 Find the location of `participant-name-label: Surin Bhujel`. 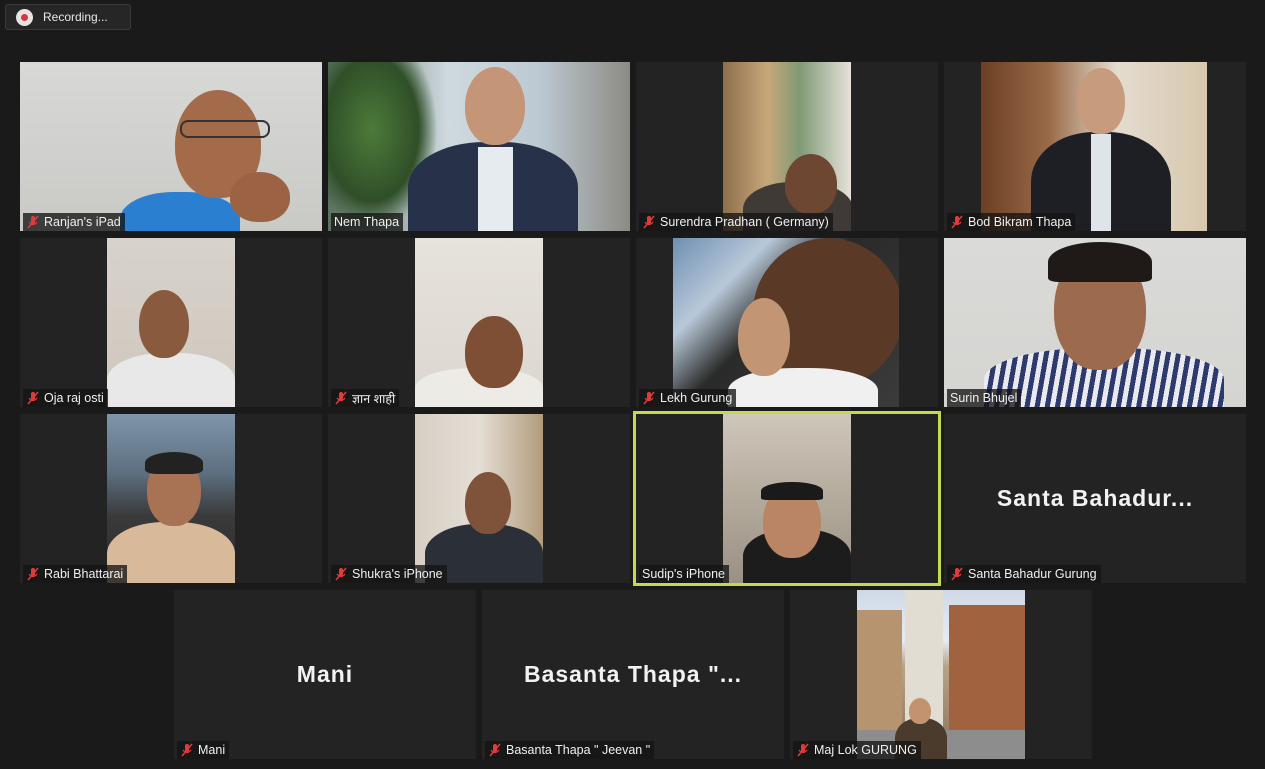

participant-name-label: Surin Bhujel is located at coordinates (984, 398).